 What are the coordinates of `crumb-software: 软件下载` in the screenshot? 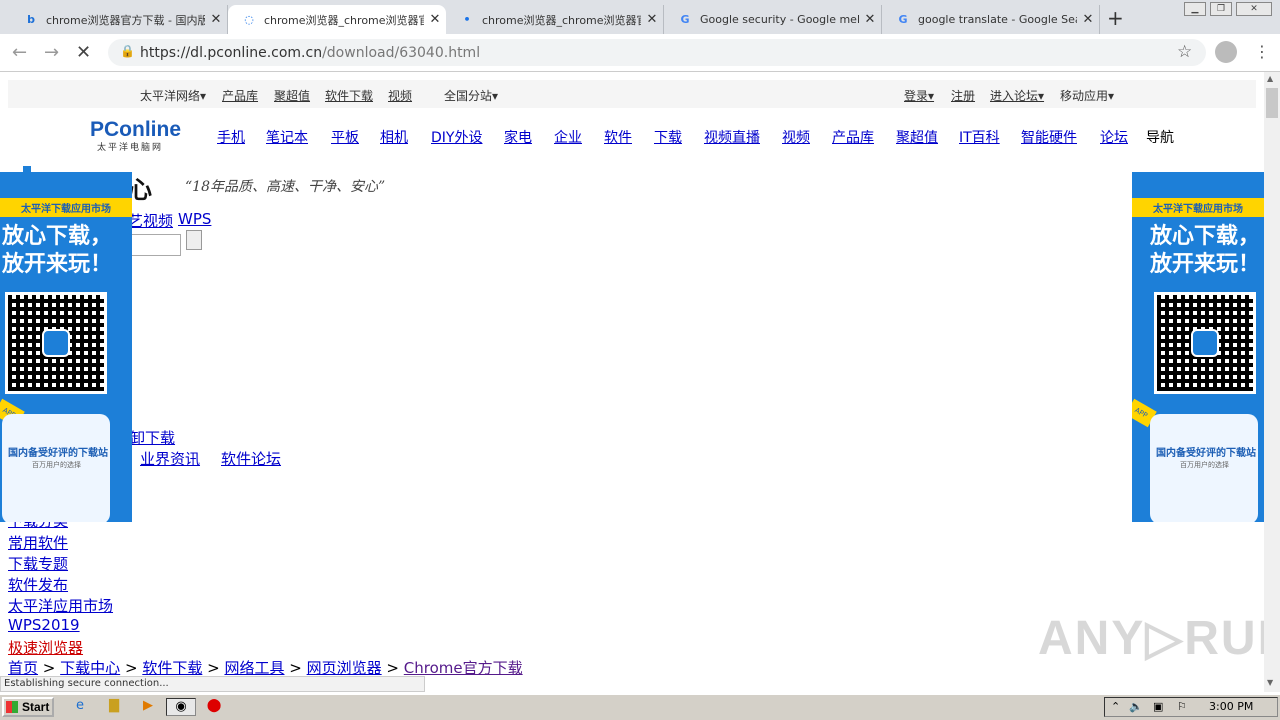 It's located at (172, 668).